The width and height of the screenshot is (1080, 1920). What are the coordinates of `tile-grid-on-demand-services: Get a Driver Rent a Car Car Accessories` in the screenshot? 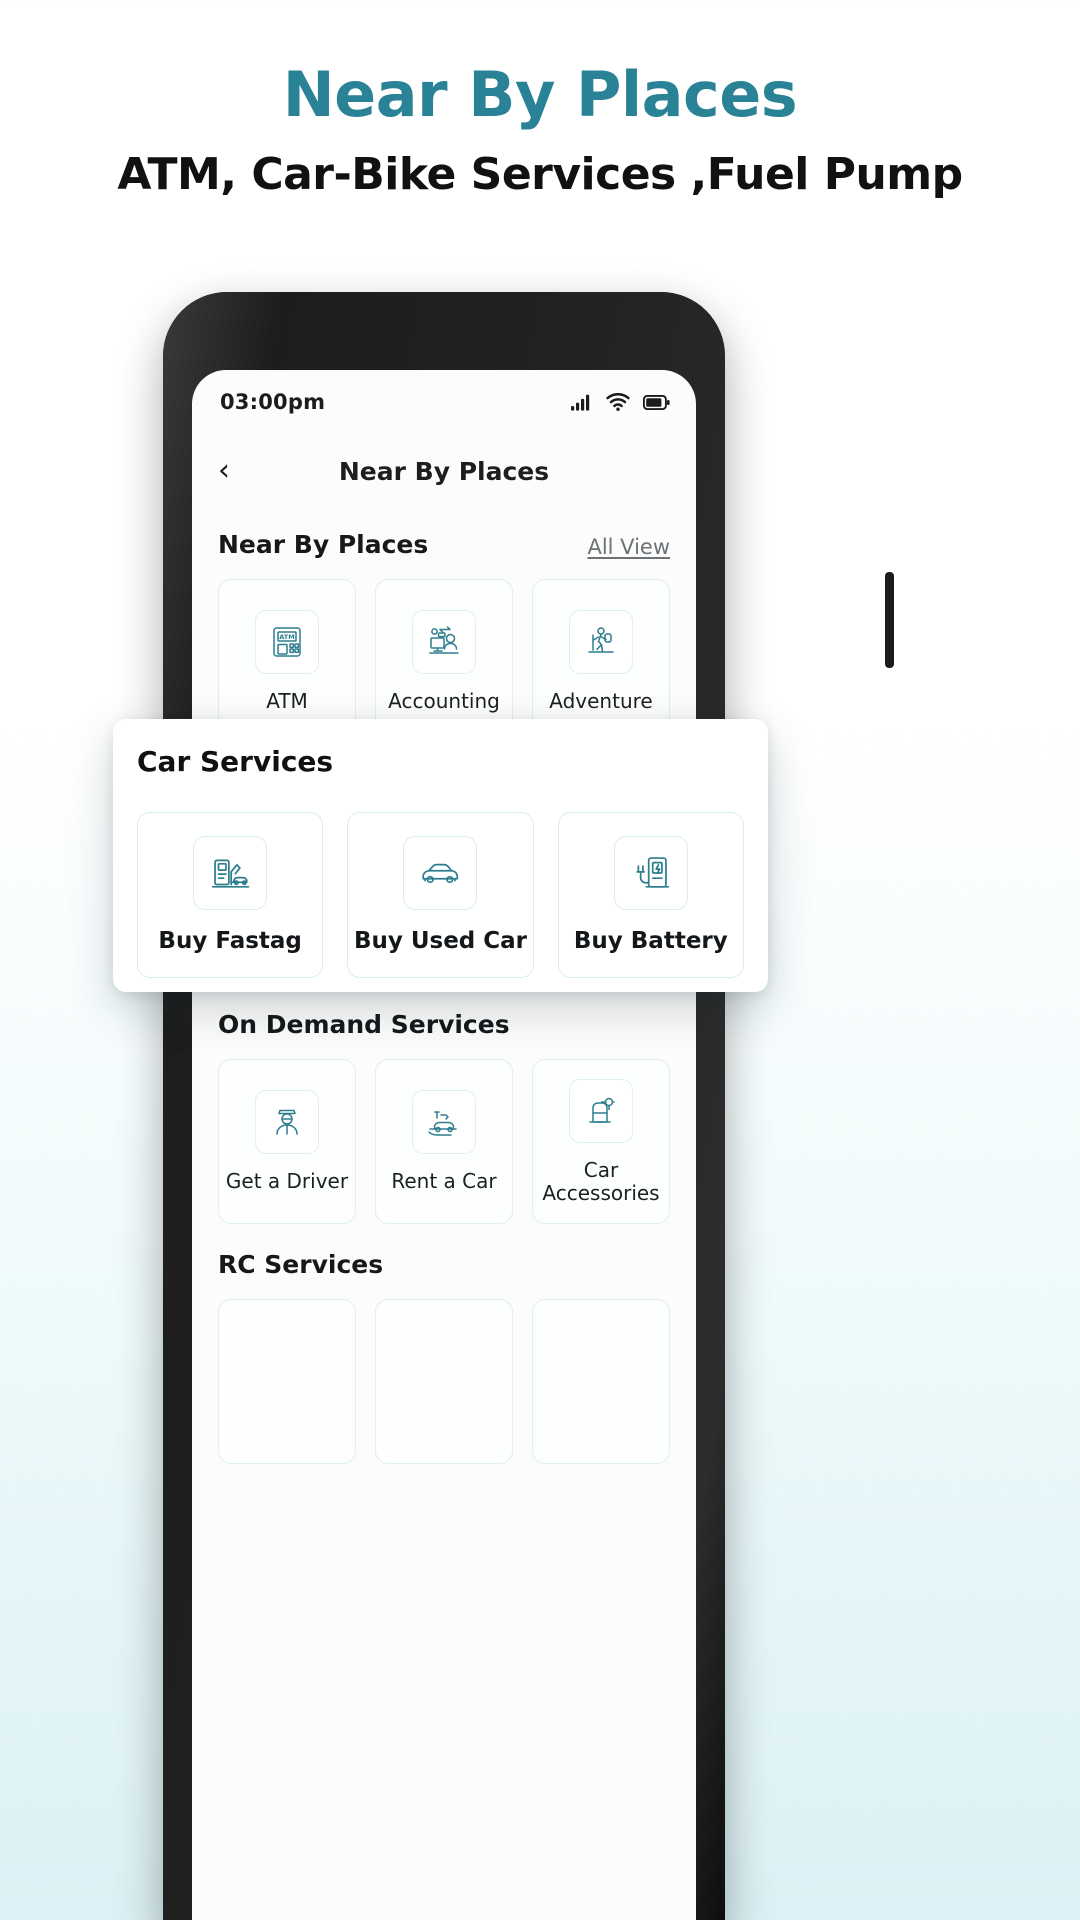 It's located at (444, 1141).